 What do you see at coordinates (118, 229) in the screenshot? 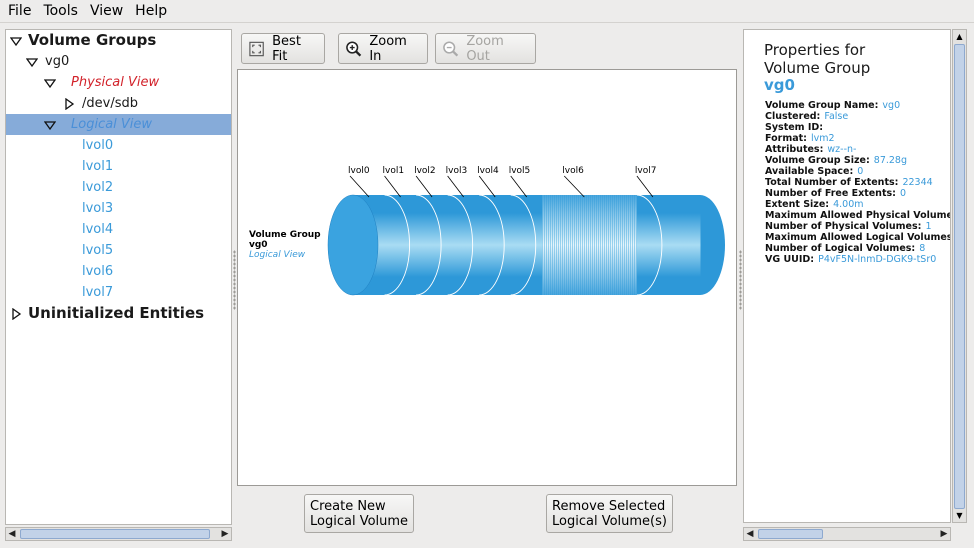
I see `tree-item-lvol: lvol4` at bounding box center [118, 229].